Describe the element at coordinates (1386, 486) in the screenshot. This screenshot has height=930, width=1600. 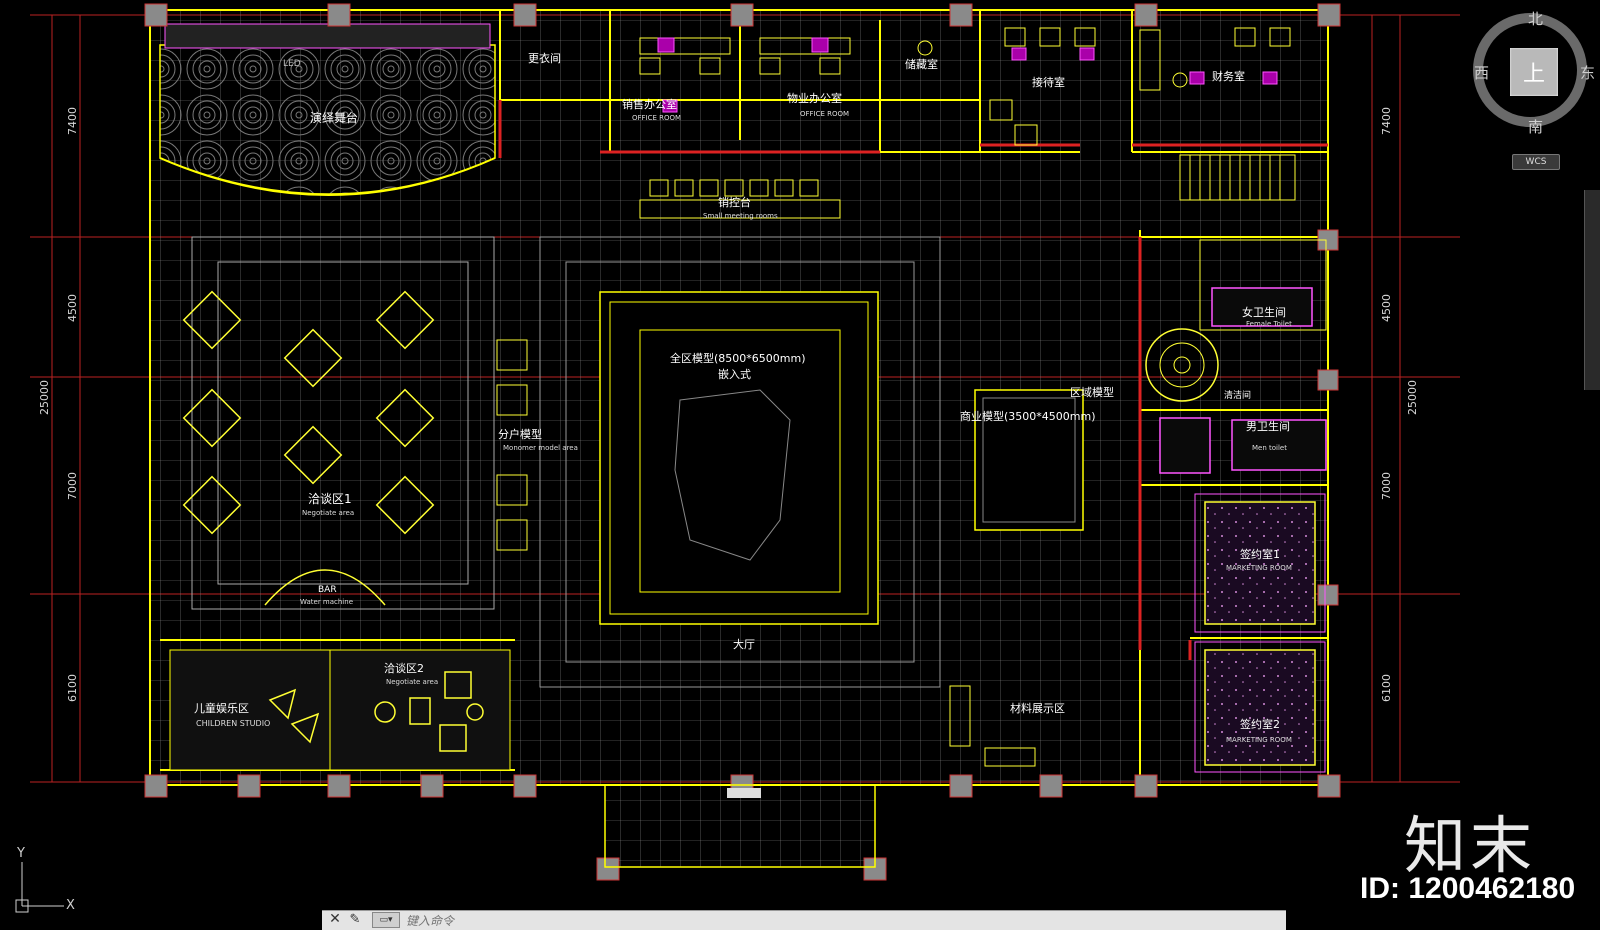
I see `dim-right-3: 7000` at that location.